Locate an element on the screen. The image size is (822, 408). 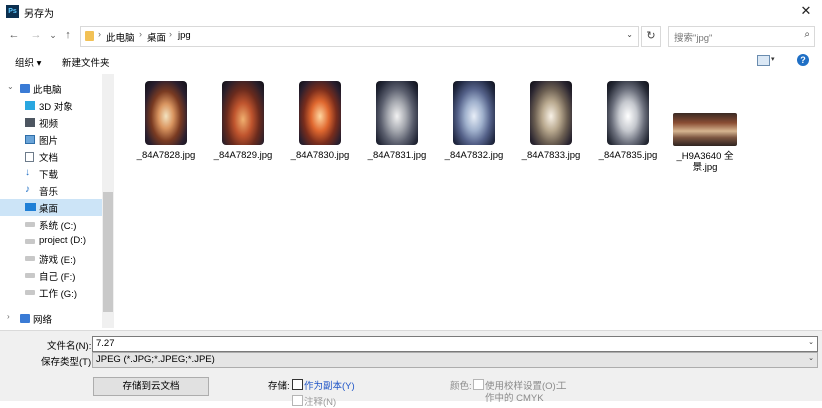
notes-checkbox is located at coordinates (297, 400).